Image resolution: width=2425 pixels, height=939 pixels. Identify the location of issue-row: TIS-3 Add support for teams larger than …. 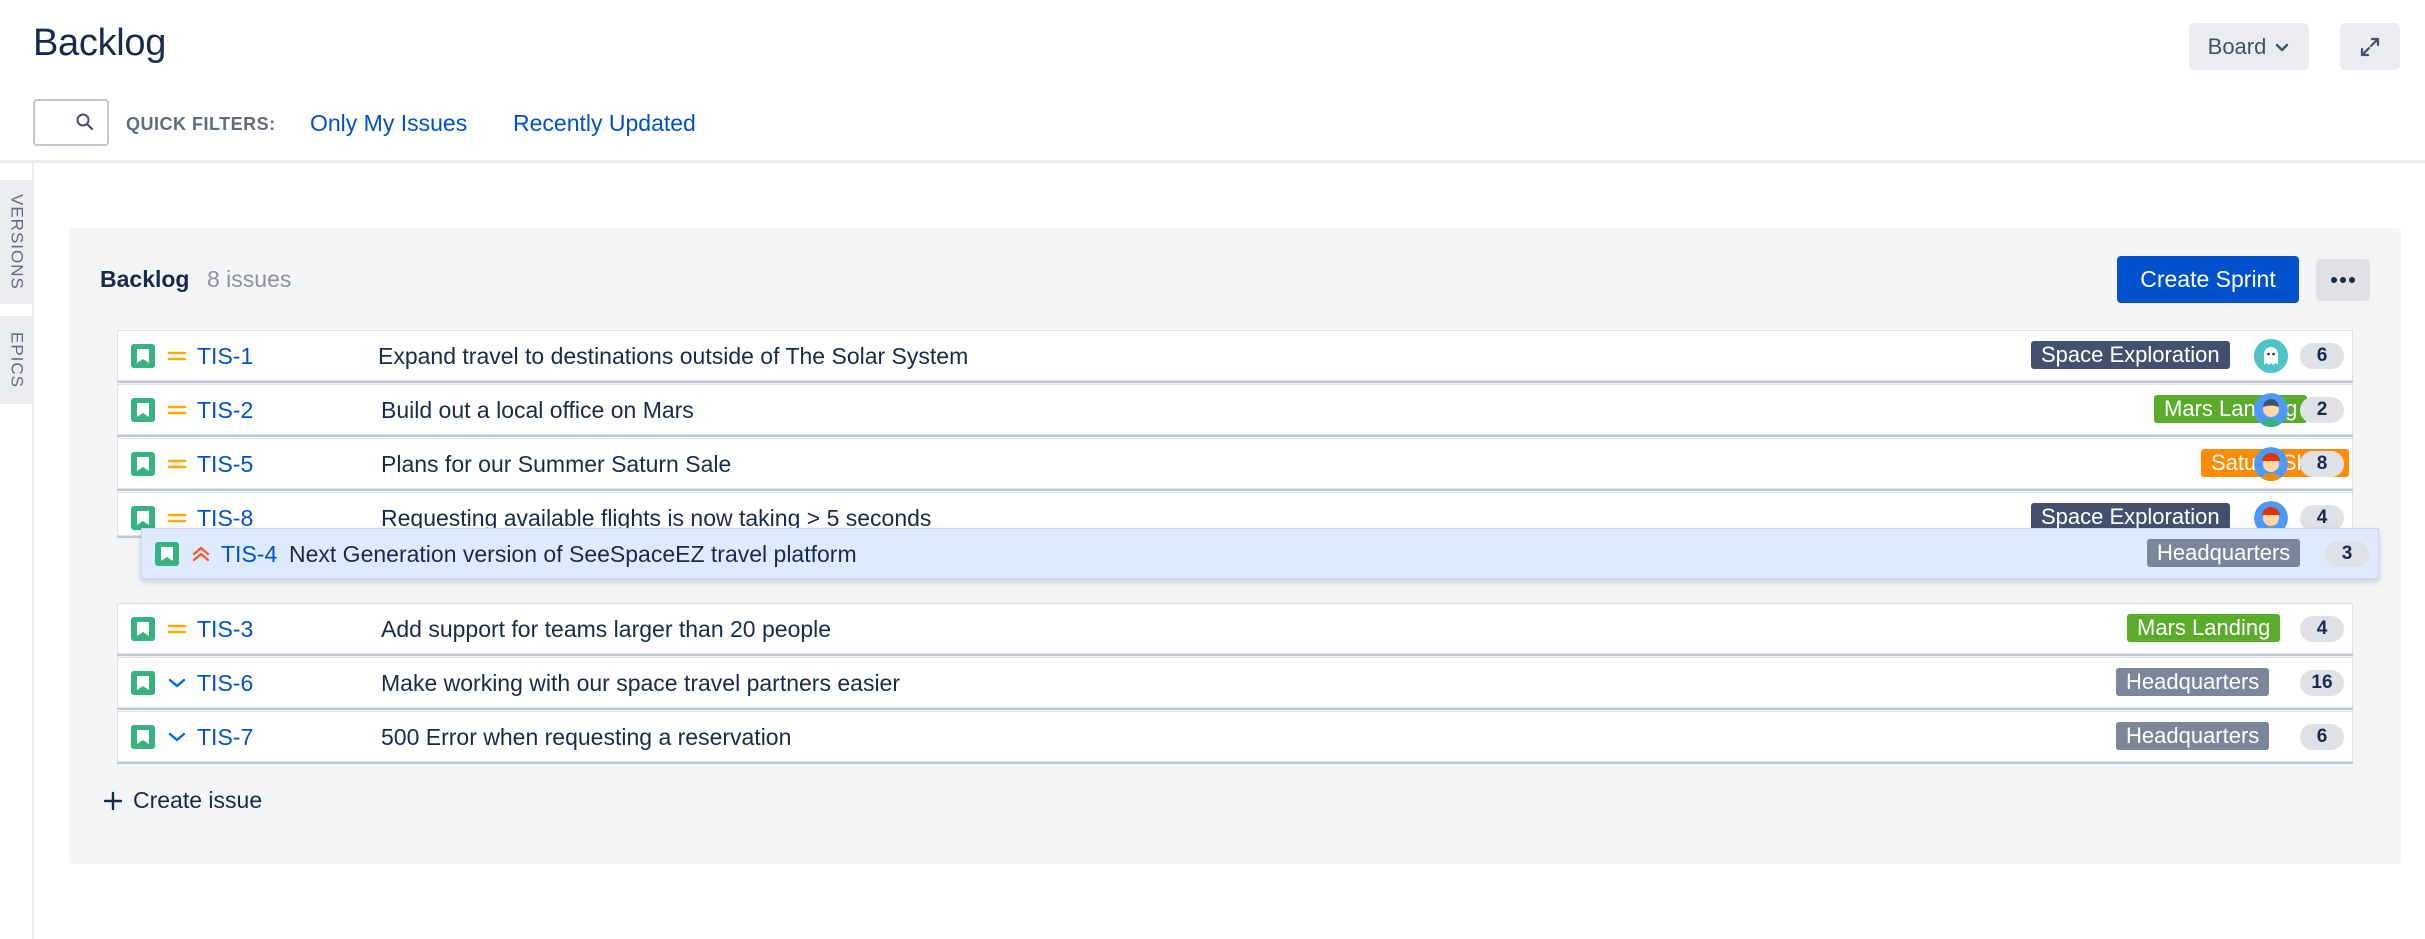
(1235, 628).